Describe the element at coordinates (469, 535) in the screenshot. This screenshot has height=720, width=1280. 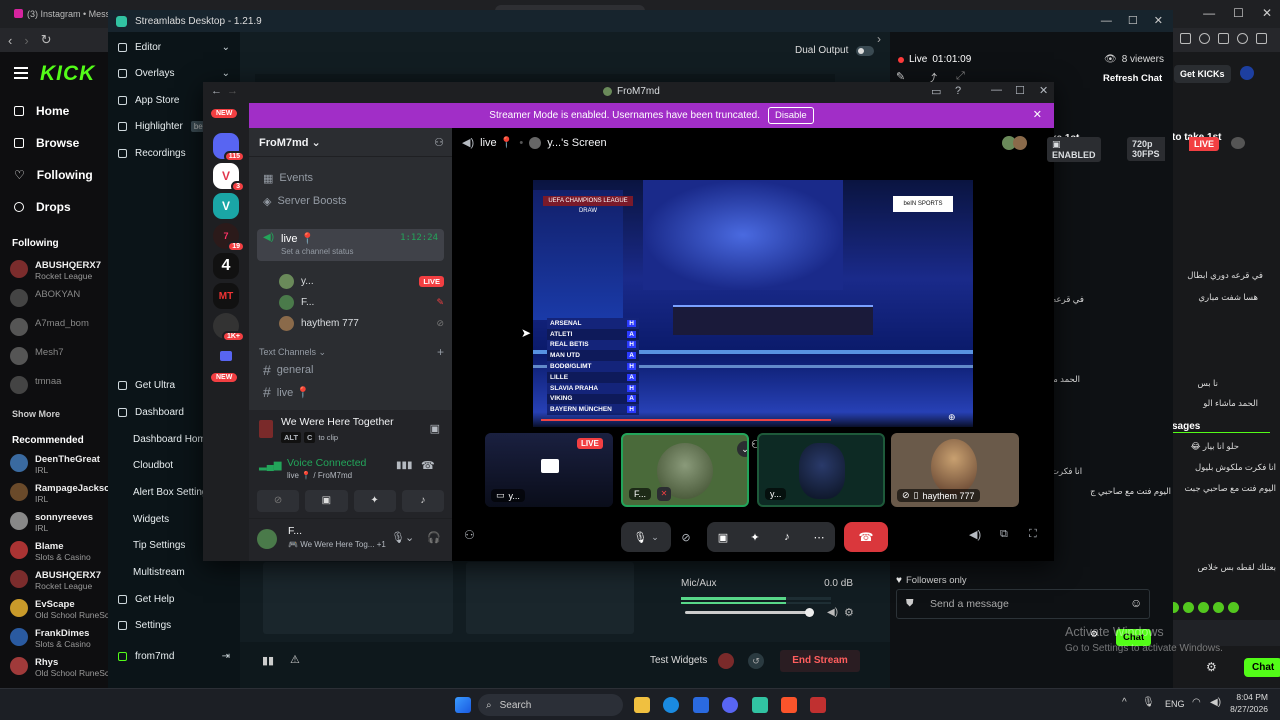
I see `invite-user-icon: ⚇` at that location.